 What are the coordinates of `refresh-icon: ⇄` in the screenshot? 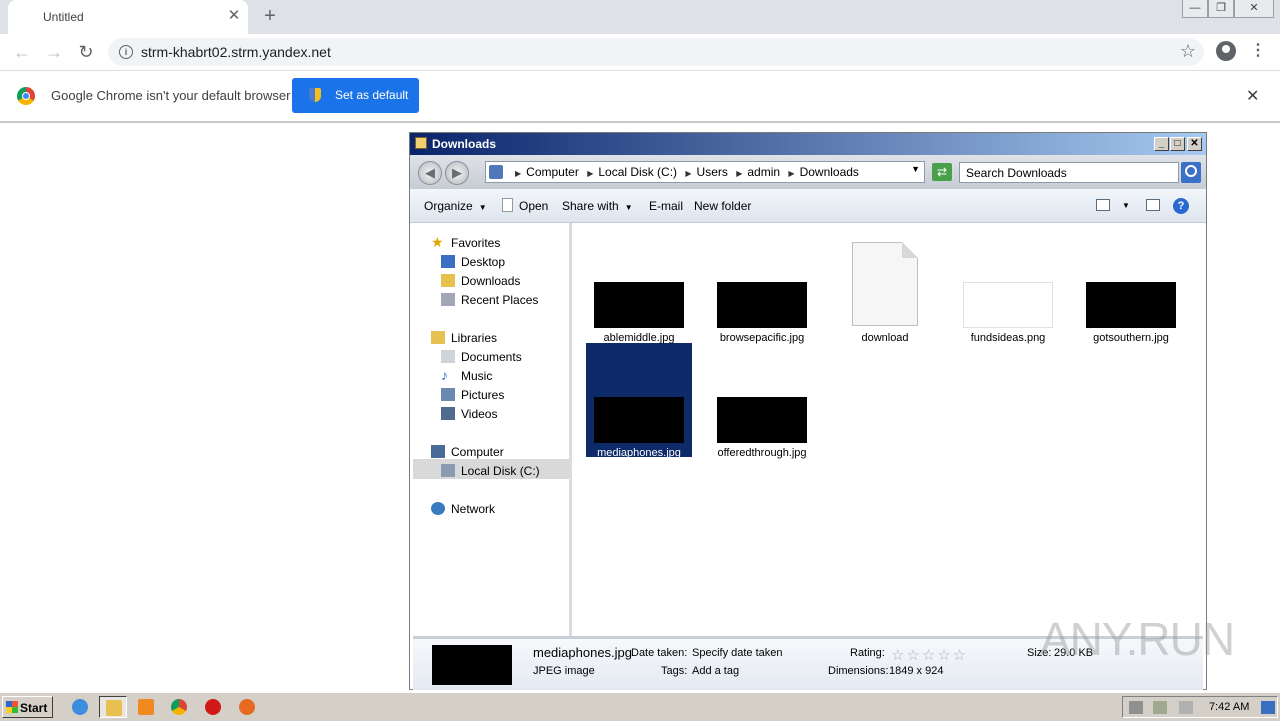 It's located at (942, 172).